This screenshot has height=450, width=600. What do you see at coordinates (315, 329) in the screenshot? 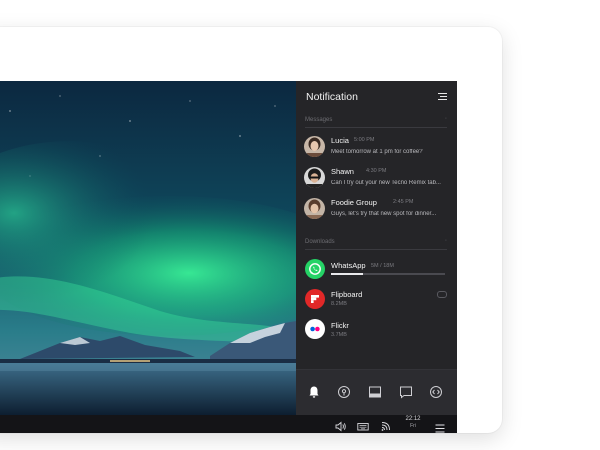
I see `flickr-icon` at bounding box center [315, 329].